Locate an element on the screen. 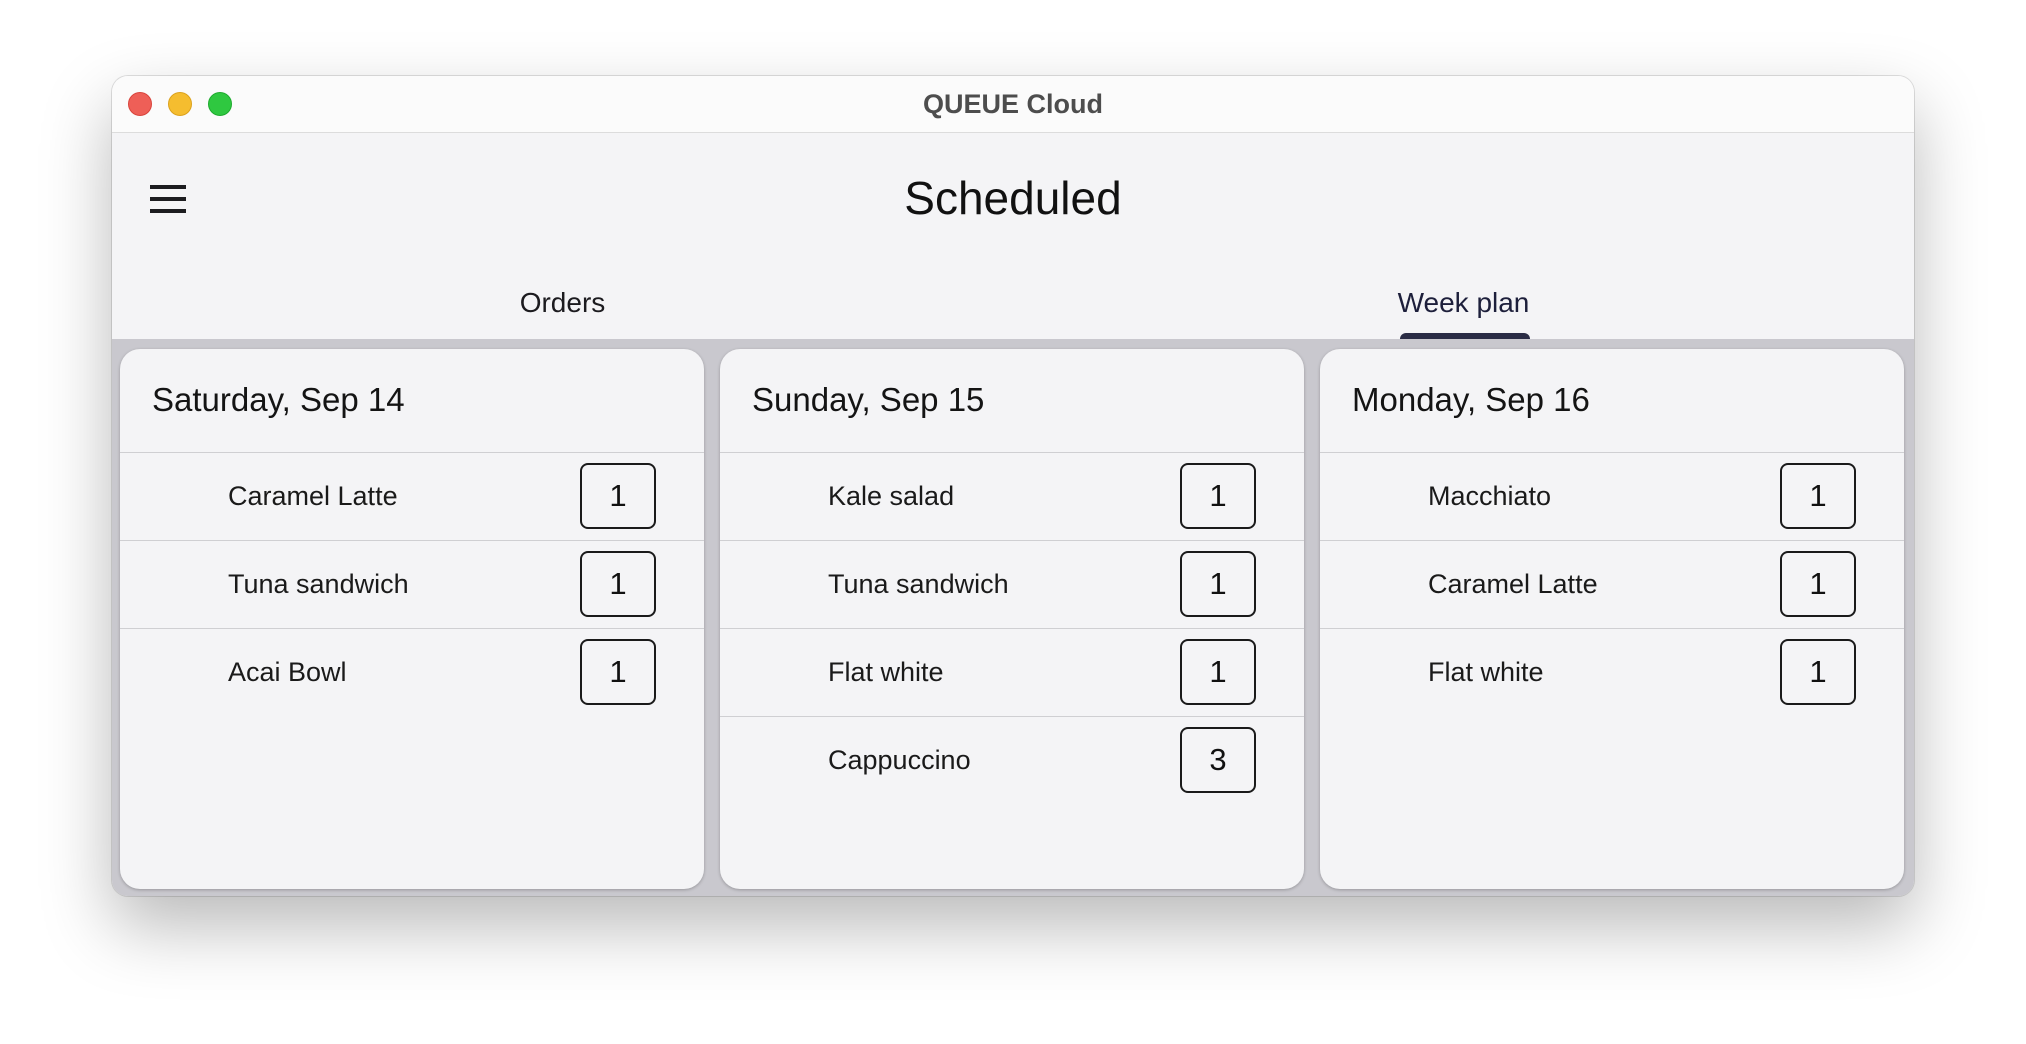  list-item: Kale salad 1 is located at coordinates (1012, 497).